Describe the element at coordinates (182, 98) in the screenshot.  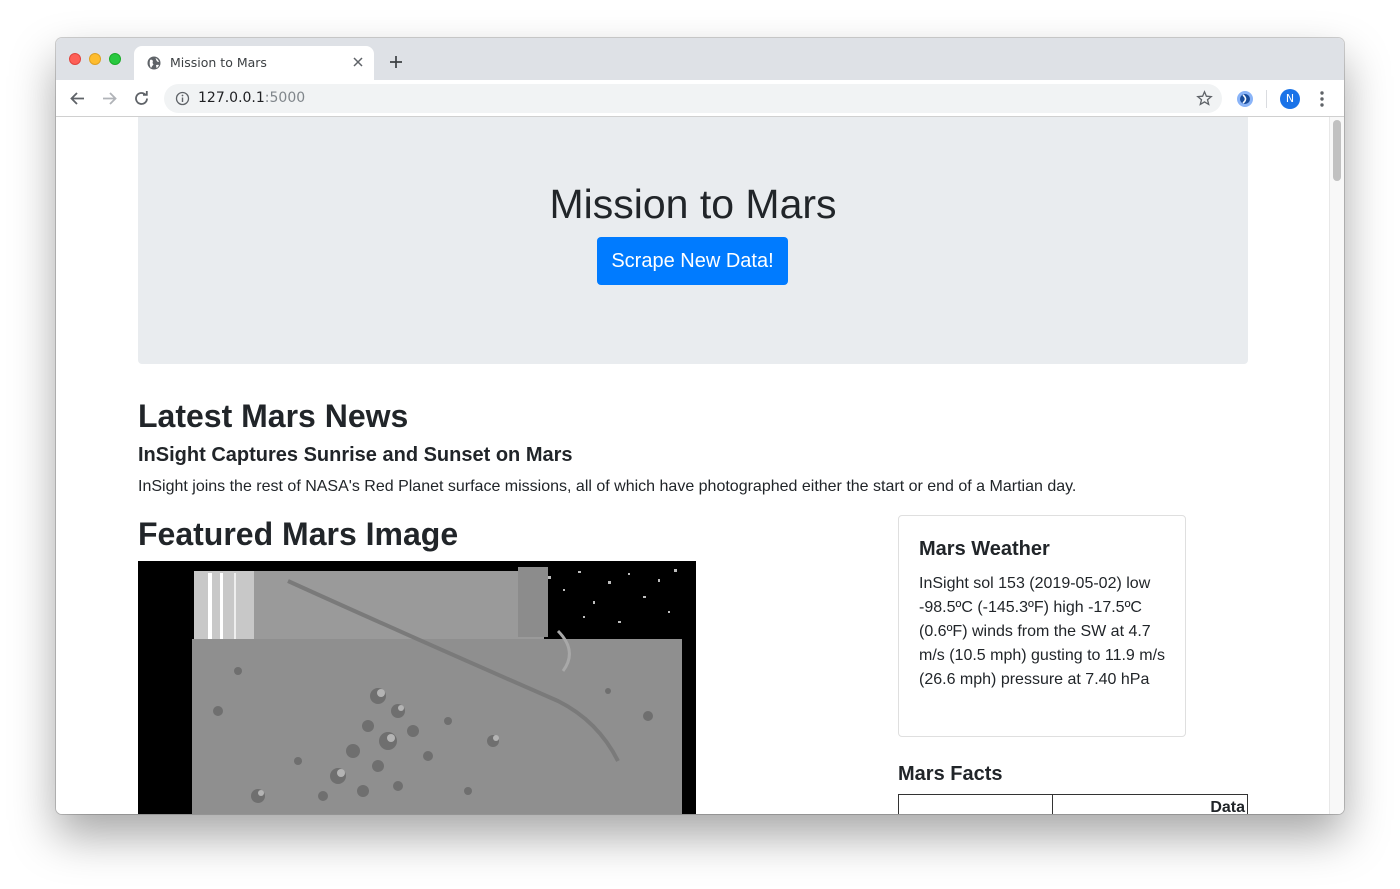
I see `info-icon` at that location.